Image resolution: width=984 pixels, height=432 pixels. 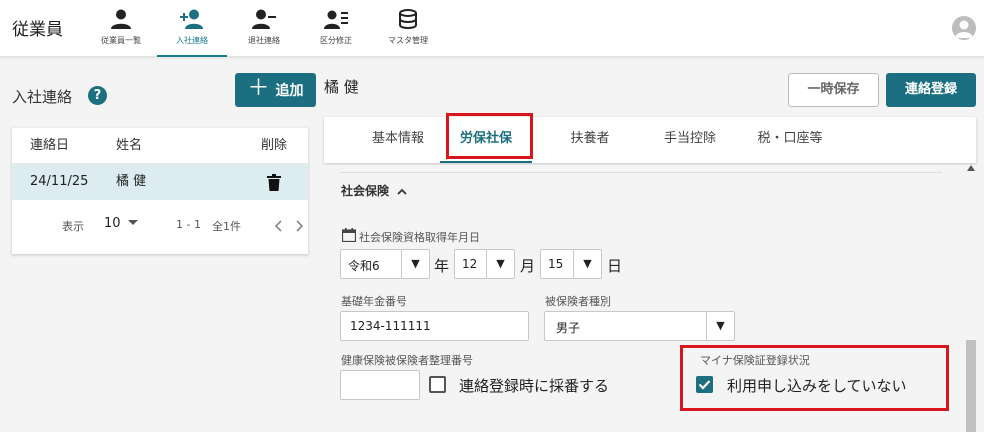 I want to click on era-year-select: 令和6 ▼, so click(x=385, y=264).